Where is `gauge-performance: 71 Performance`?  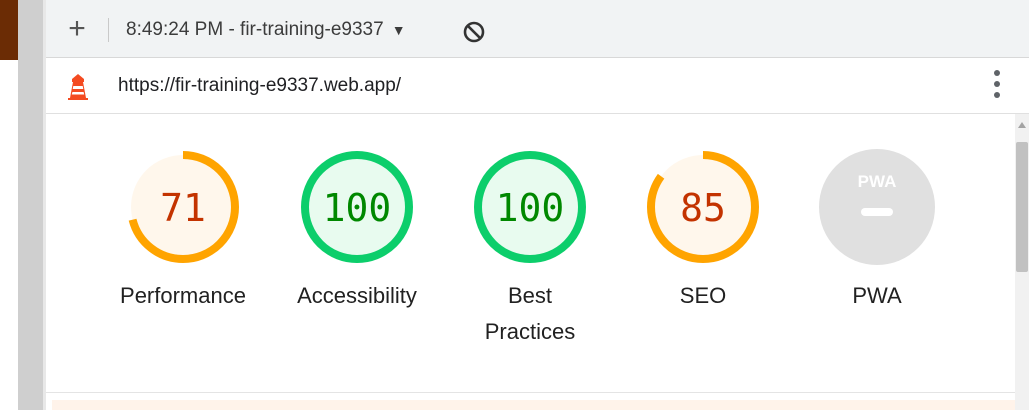
gauge-performance: 71 Performance is located at coordinates (183, 231).